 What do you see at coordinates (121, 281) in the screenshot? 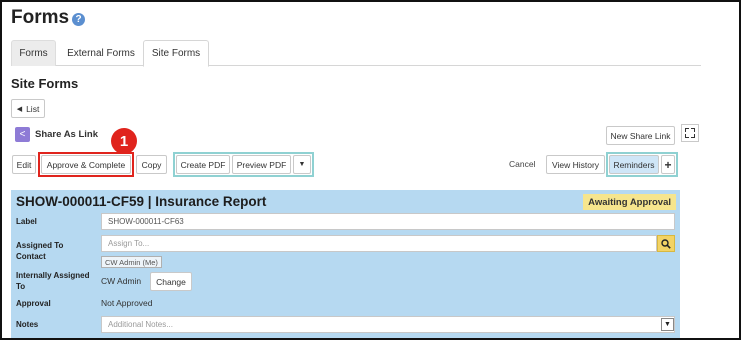
I see `internal-assigned-value: CW Admin` at bounding box center [121, 281].